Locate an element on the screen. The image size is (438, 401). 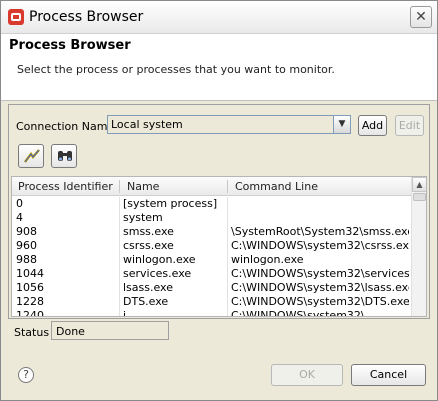
name-cell: [system process] is located at coordinates (170, 203).